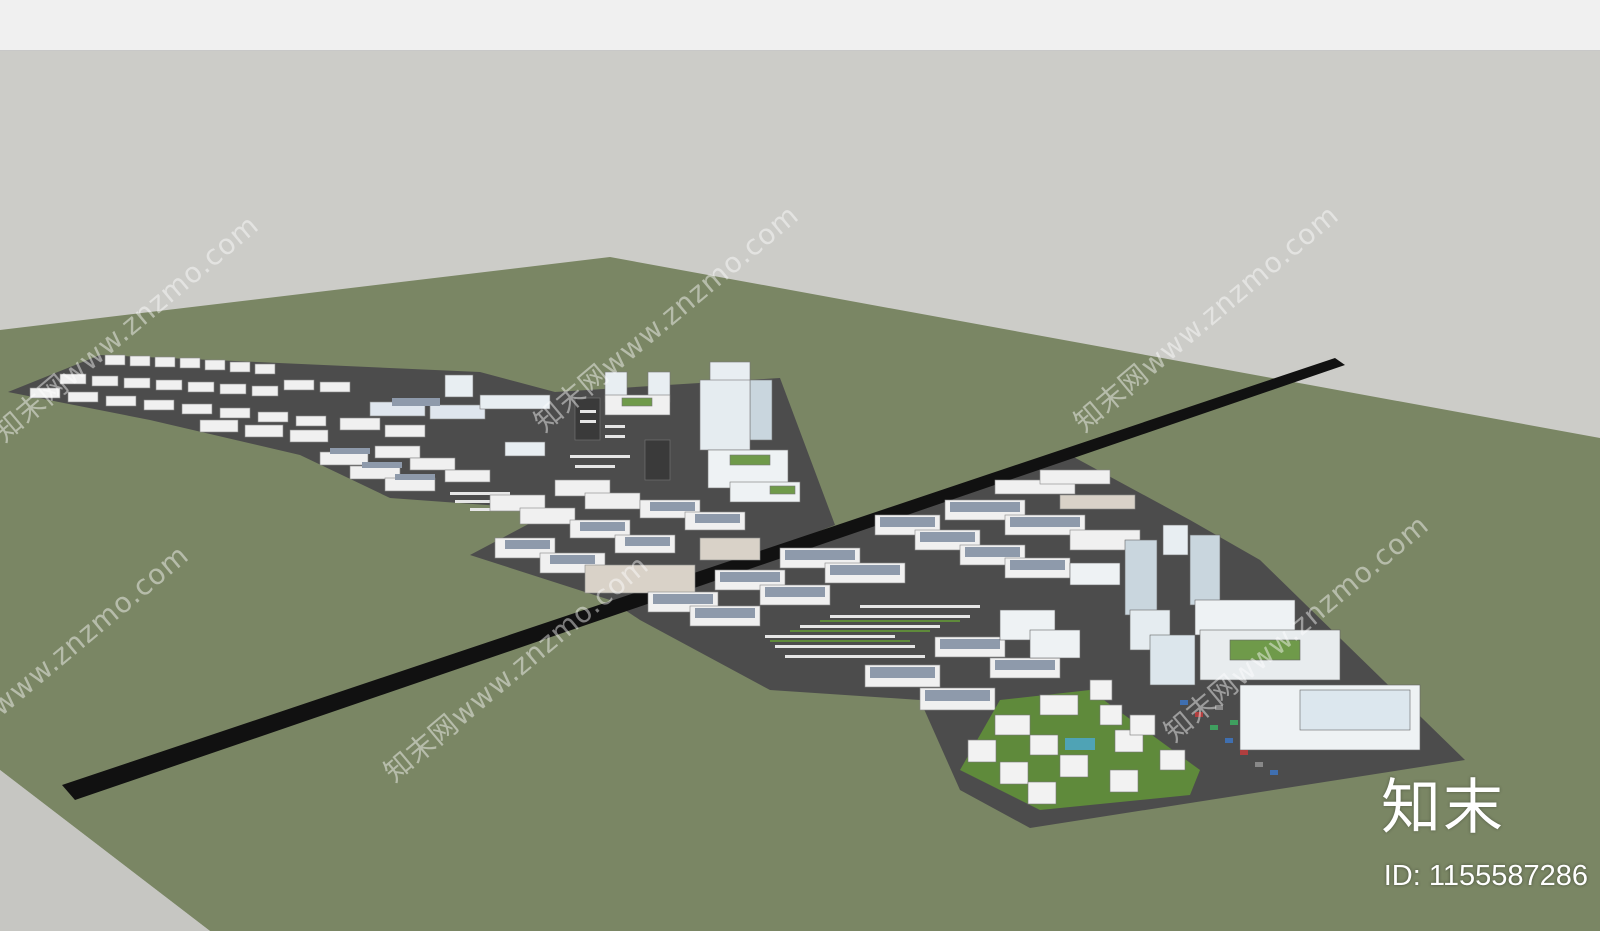 This screenshot has width=1600, height=931. Describe the element at coordinates (1443, 808) in the screenshot. I see `brand-logo: 知末` at that location.